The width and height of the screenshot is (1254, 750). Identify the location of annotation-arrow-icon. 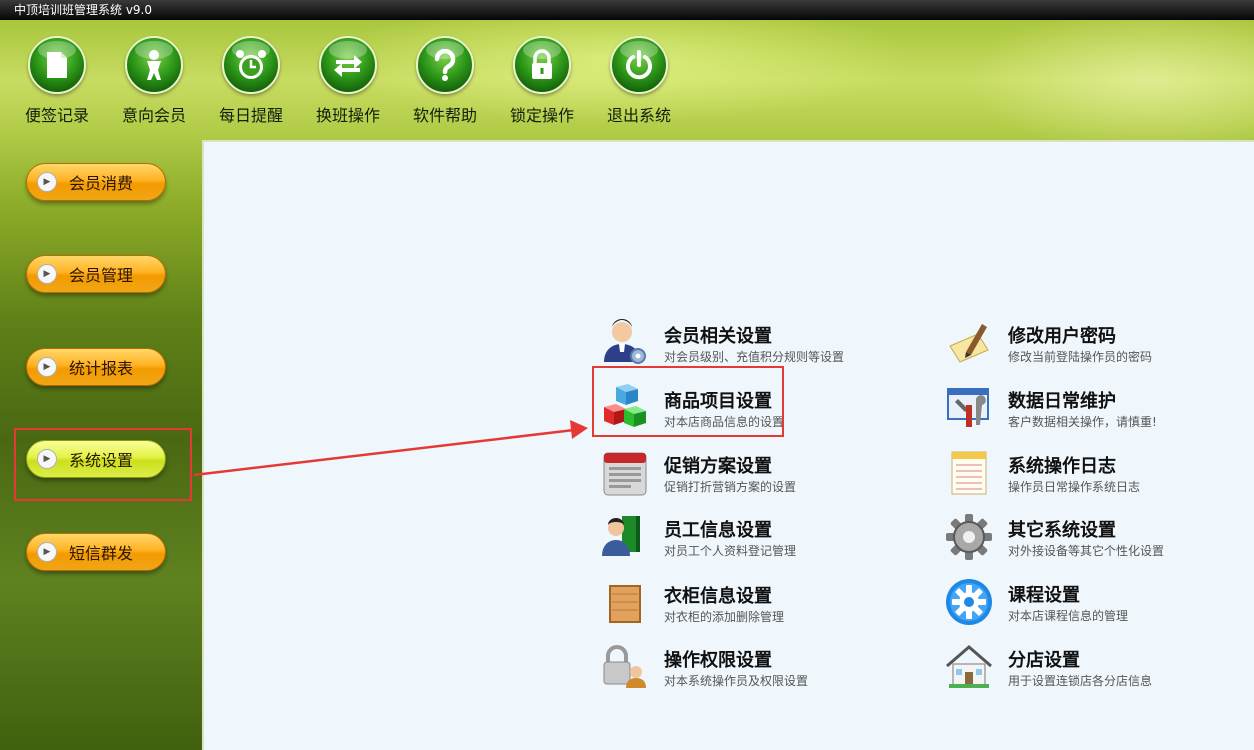
(390, 448).